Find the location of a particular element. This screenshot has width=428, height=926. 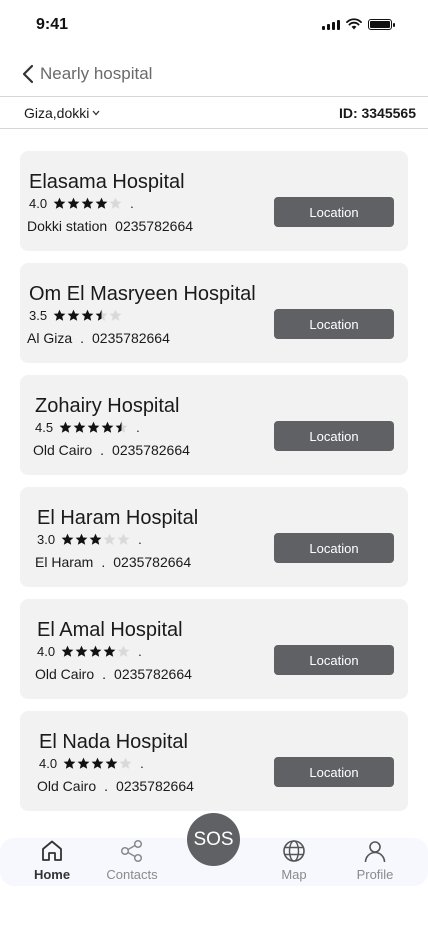

hospital-meta: Al Giza . 0235782664 is located at coordinates (98, 338).